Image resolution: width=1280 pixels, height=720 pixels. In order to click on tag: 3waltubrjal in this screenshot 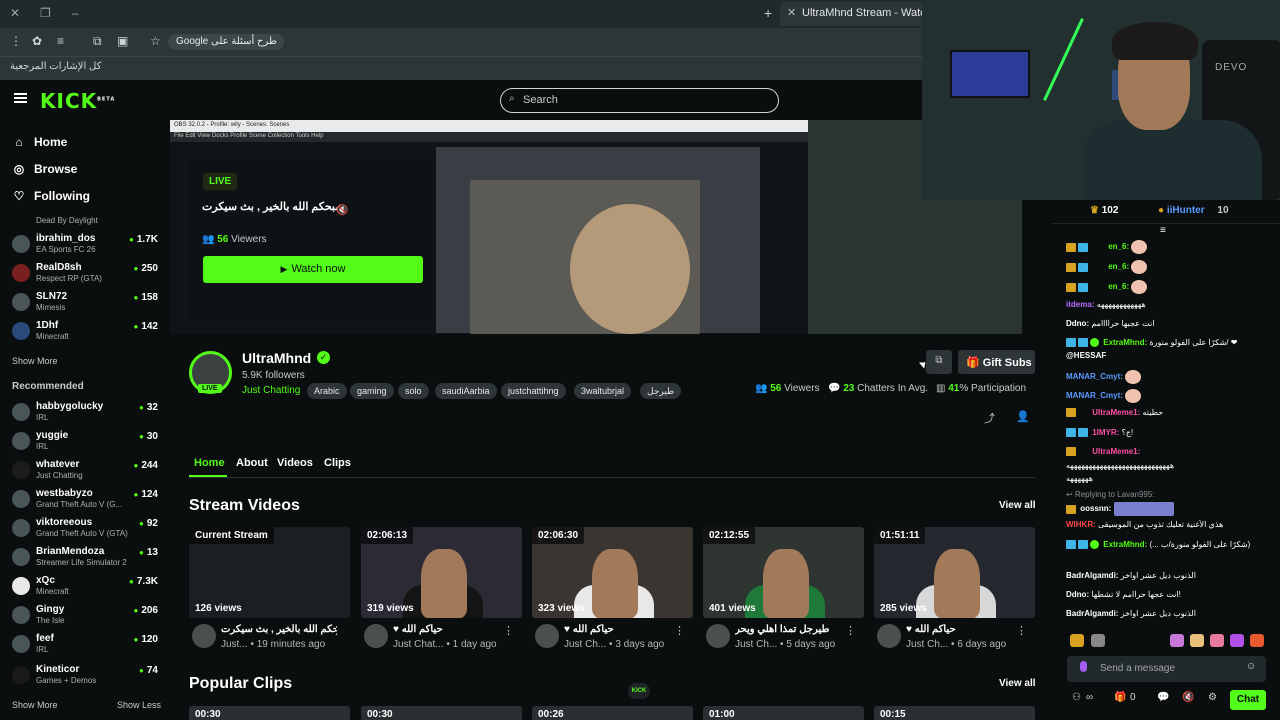, I will do `click(603, 391)`.